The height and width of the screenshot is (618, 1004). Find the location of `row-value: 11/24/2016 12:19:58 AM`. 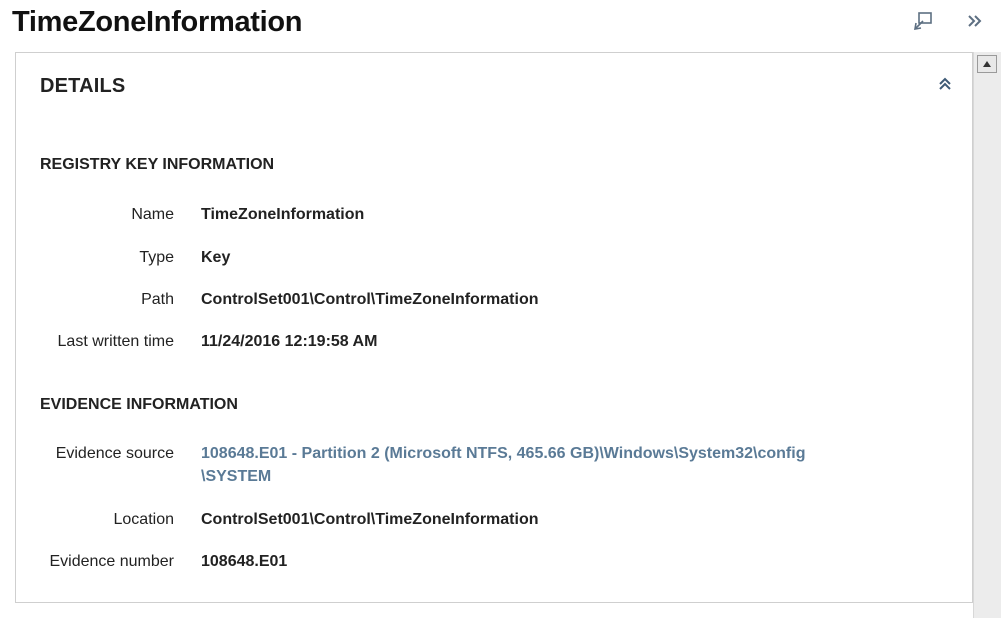

row-value: 11/24/2016 12:19:58 AM is located at coordinates (289, 341).